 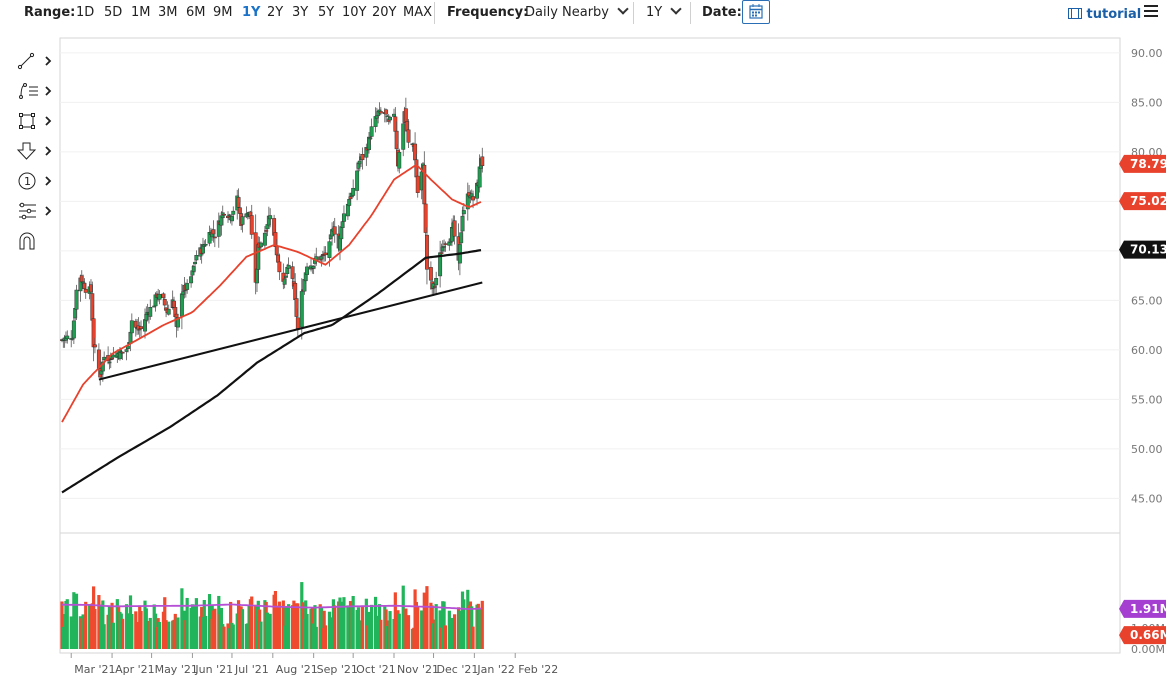 What do you see at coordinates (418, 669) in the screenshot?
I see `x-tick-label: Nov '21` at bounding box center [418, 669].